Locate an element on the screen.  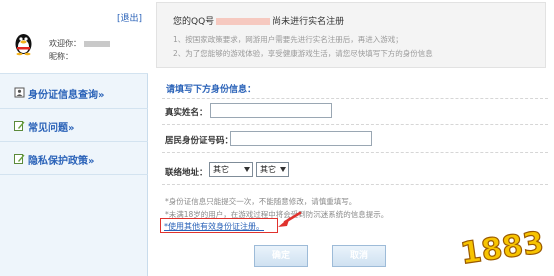
id-card-icon is located at coordinates (19, 92).